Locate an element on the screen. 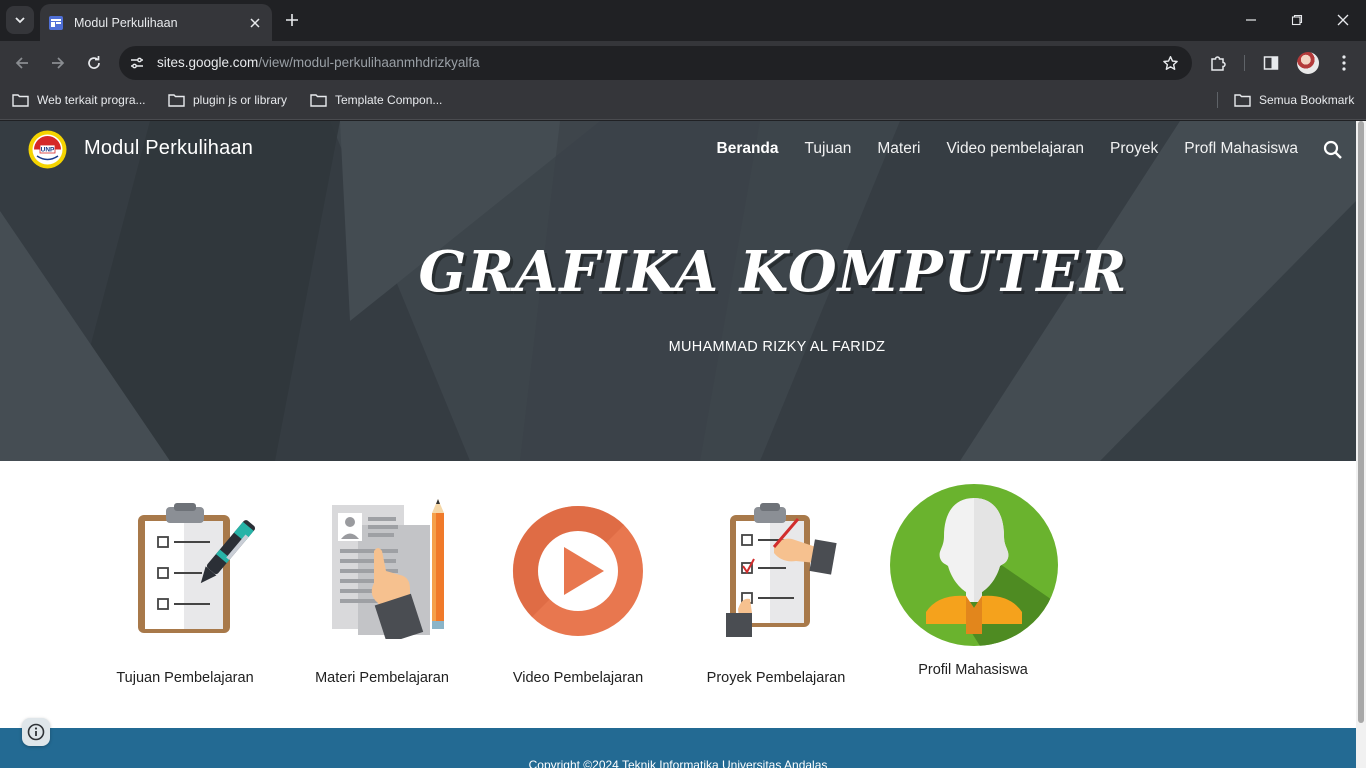  nav-link-beranda: Beranda is located at coordinates (748, 149).